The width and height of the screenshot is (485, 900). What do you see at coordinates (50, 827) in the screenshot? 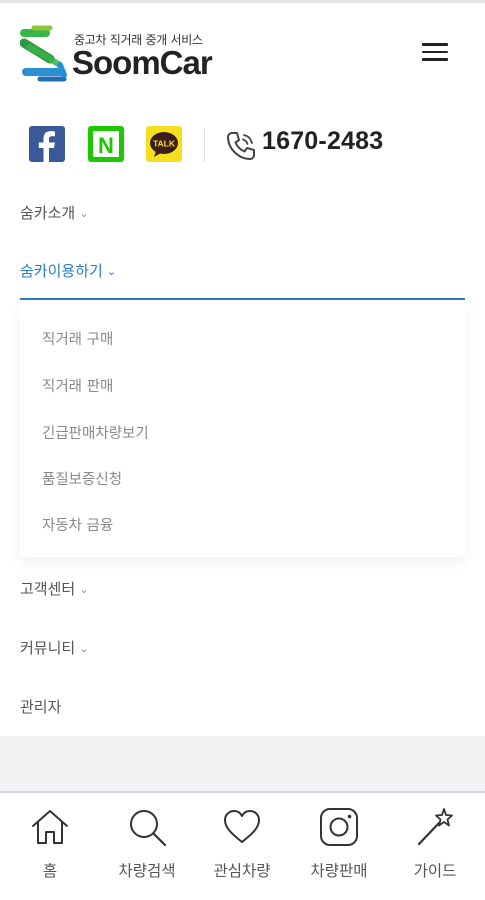
I see `home-icon` at bounding box center [50, 827].